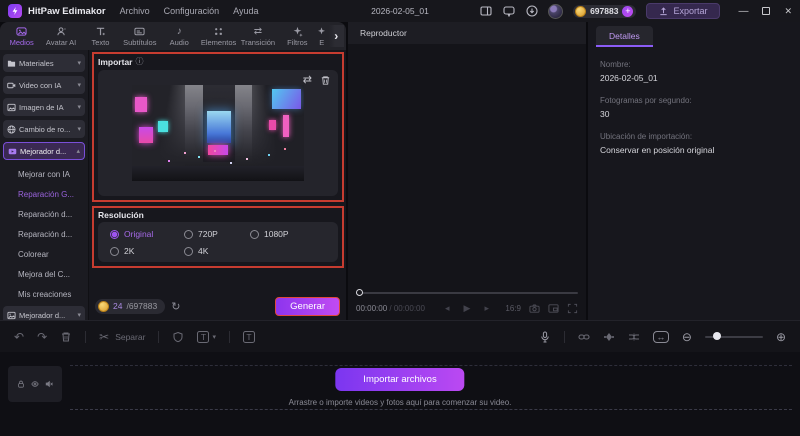 This screenshot has width=800, height=436. What do you see at coordinates (531, 11) in the screenshot?
I see `download-icon` at bounding box center [531, 11].